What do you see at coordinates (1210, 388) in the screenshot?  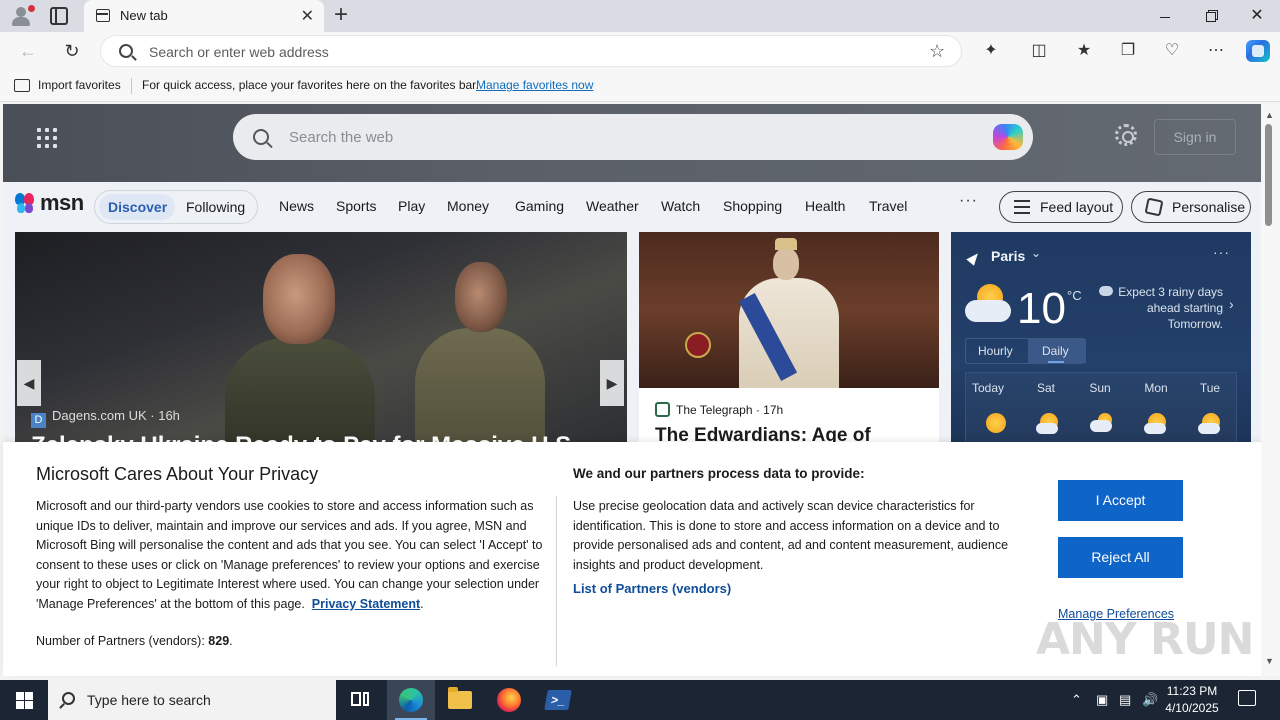 I see `forecast-day: Tue` at bounding box center [1210, 388].